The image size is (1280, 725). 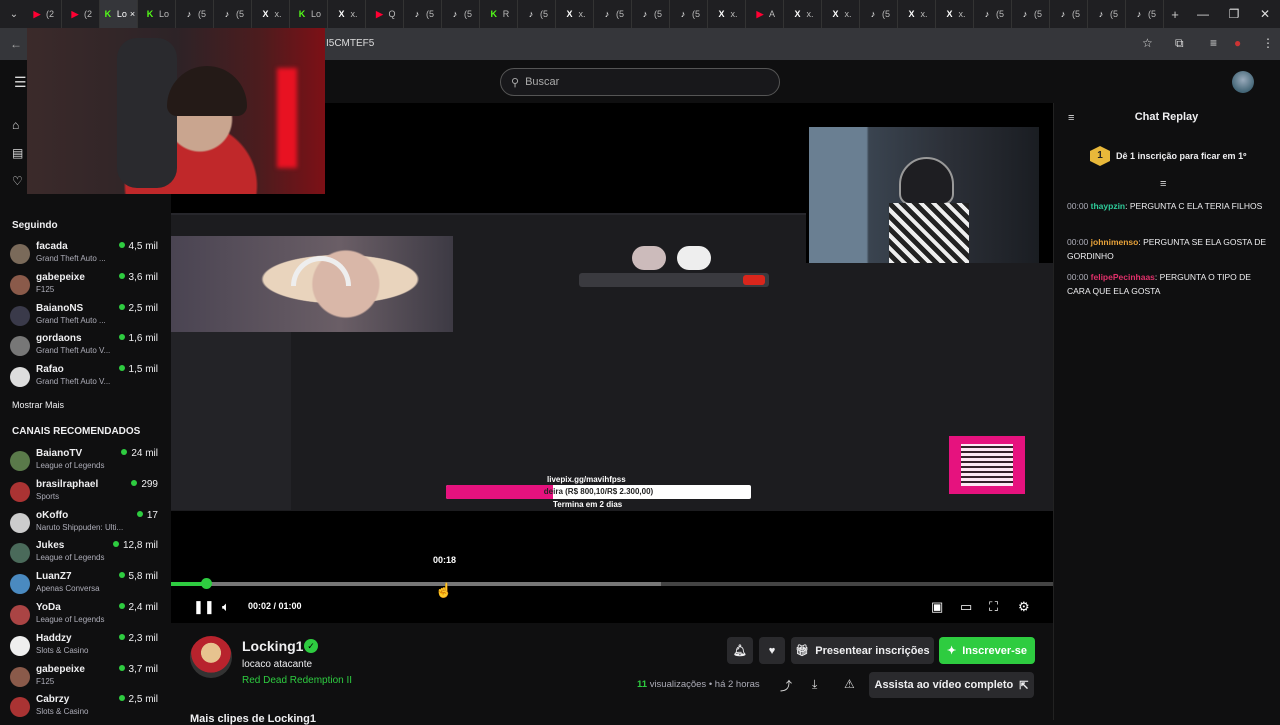 What do you see at coordinates (1243, 82) in the screenshot?
I see `user-avatar` at bounding box center [1243, 82].